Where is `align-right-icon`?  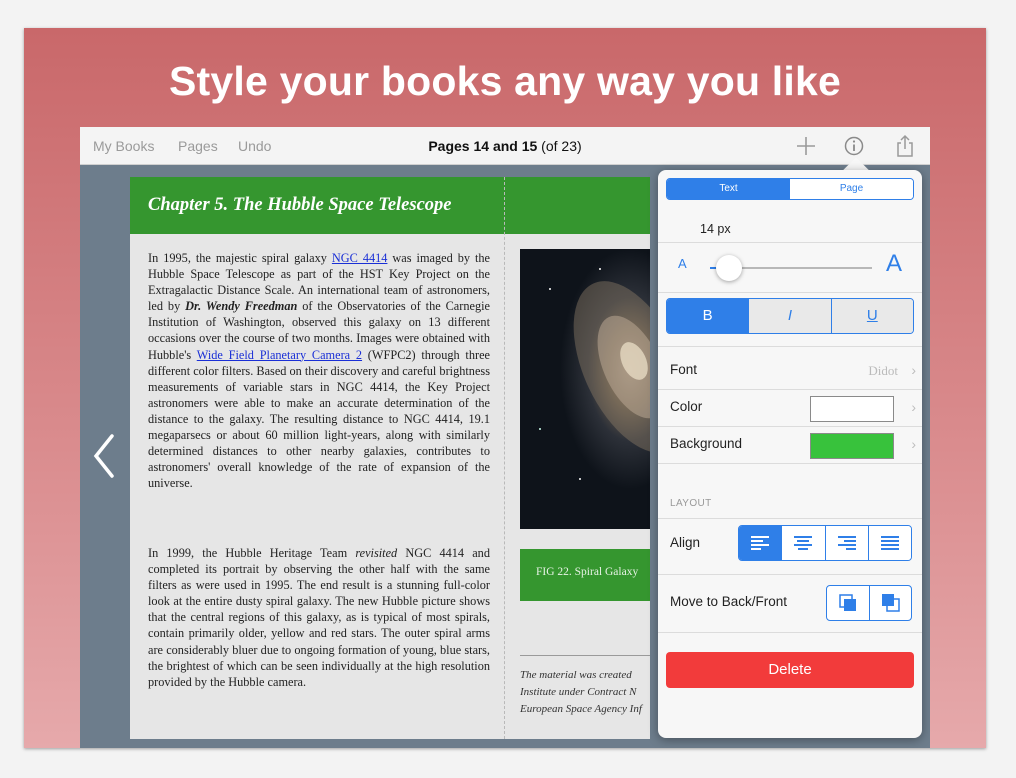
align-right-icon is located at coordinates (846, 543).